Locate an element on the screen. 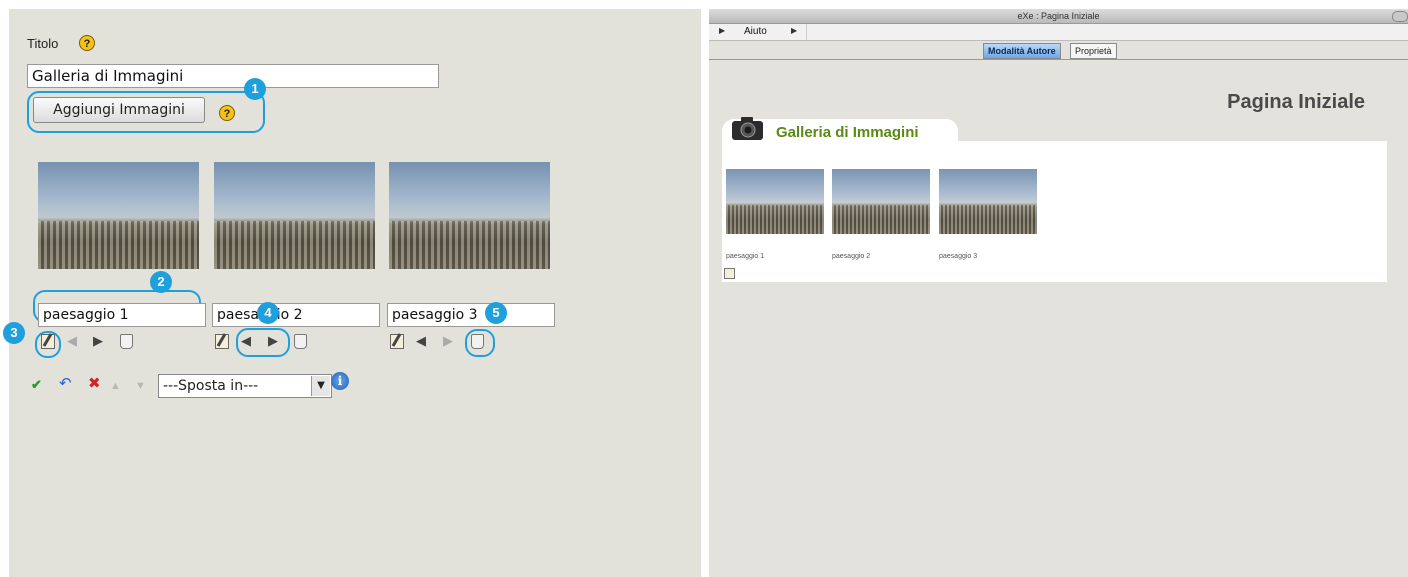  idevice-title: Galleria di Immagini is located at coordinates (847, 132).